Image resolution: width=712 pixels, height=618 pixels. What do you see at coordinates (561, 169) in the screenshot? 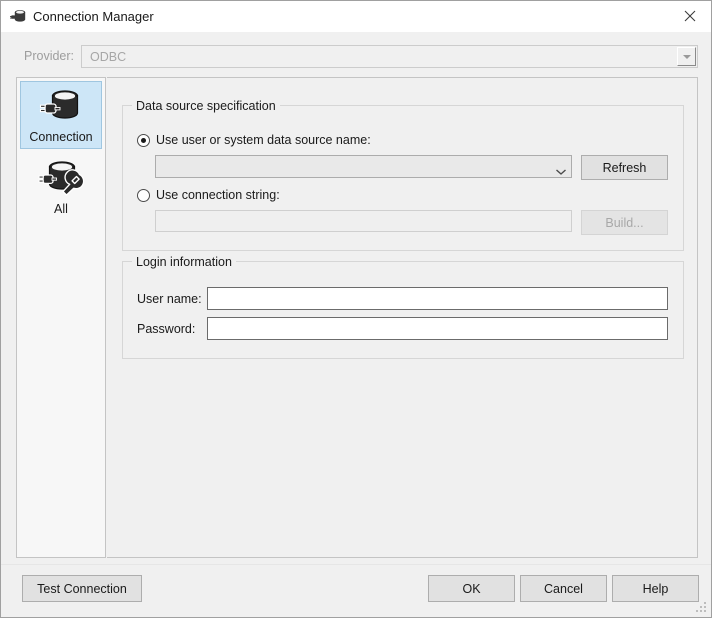
I see `chevron-down-icon` at bounding box center [561, 169].